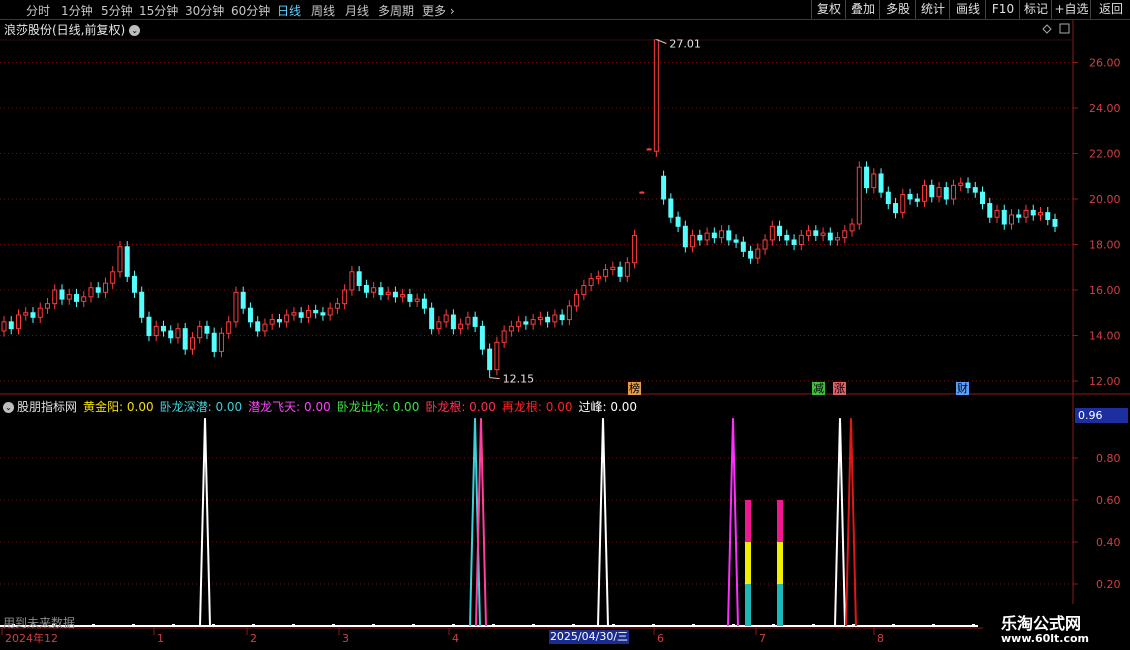  I want to click on event-tag: 减, so click(818, 388).